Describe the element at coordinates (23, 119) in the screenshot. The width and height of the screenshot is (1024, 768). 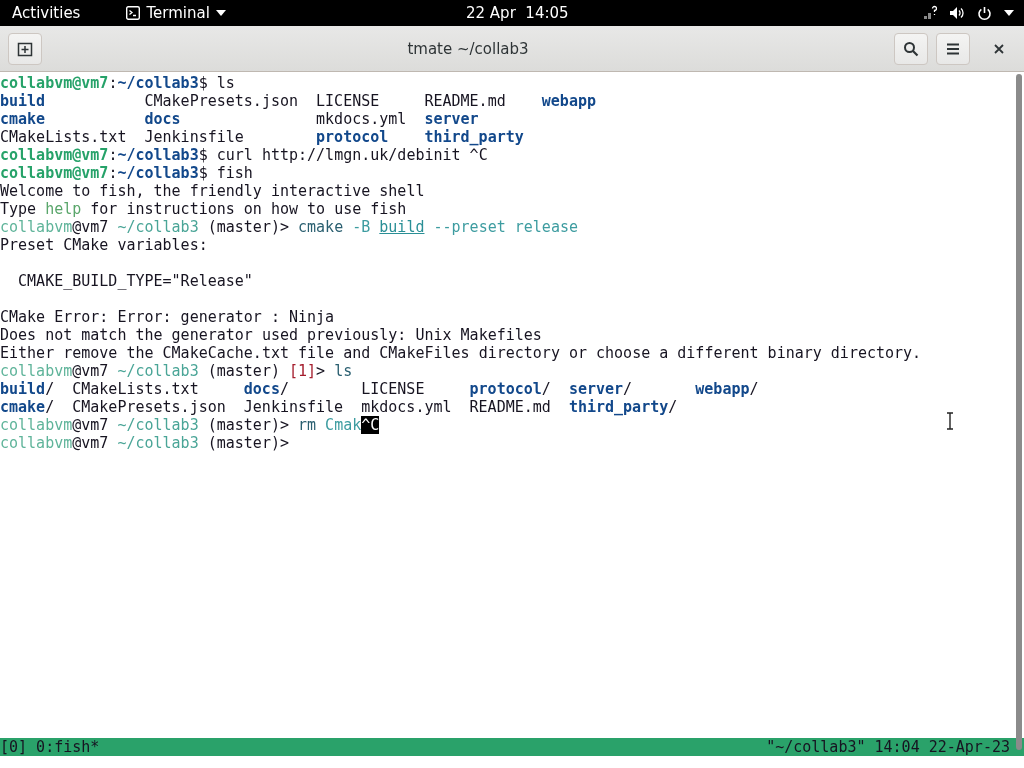
I see `directory-name: cmake` at that location.